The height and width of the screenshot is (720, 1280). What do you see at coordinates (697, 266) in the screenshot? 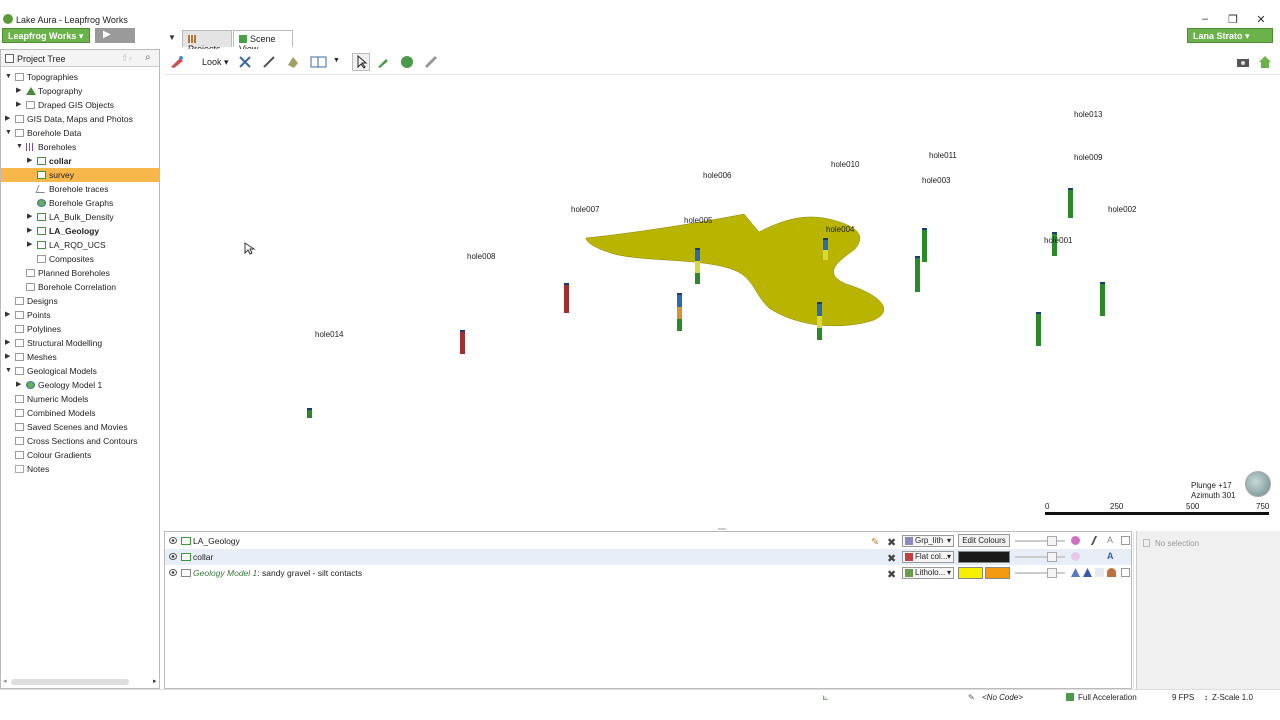
I see `borehole-hole006` at bounding box center [697, 266].